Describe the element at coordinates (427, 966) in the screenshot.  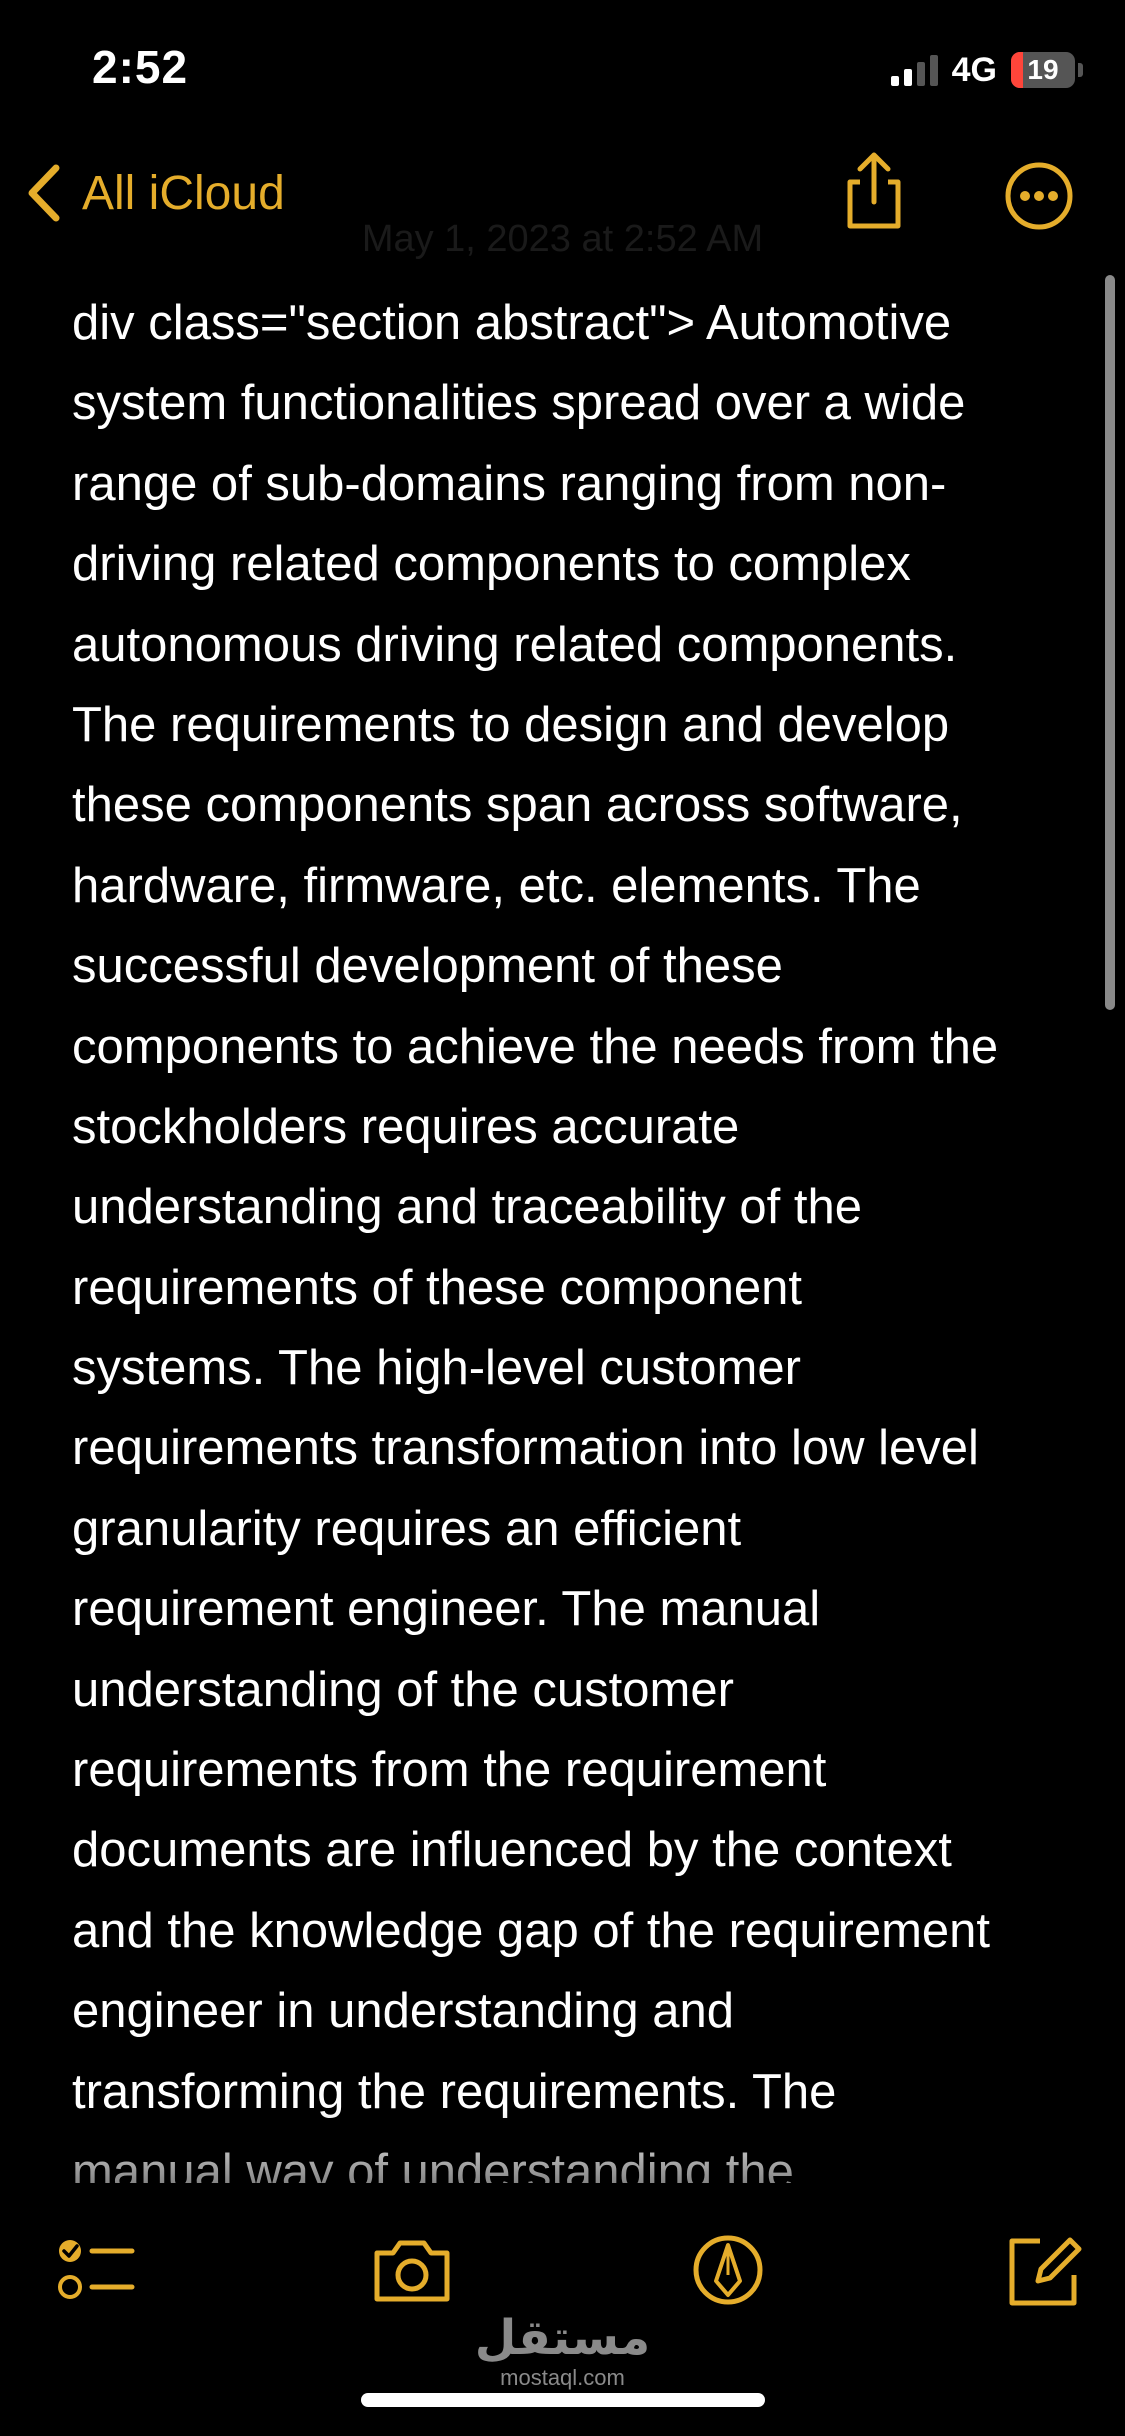
I see `note-line: successful development of these` at that location.